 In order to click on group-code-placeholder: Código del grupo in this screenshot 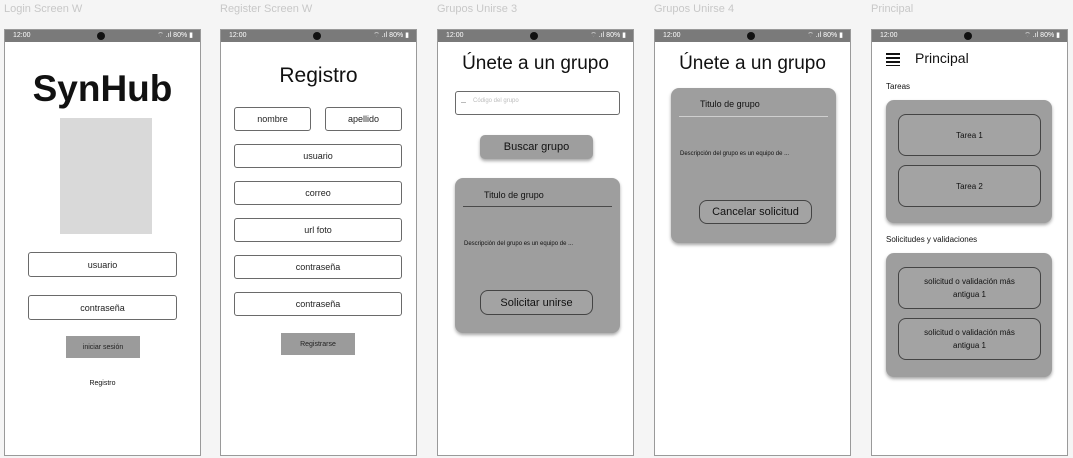, I will do `click(496, 101)`.